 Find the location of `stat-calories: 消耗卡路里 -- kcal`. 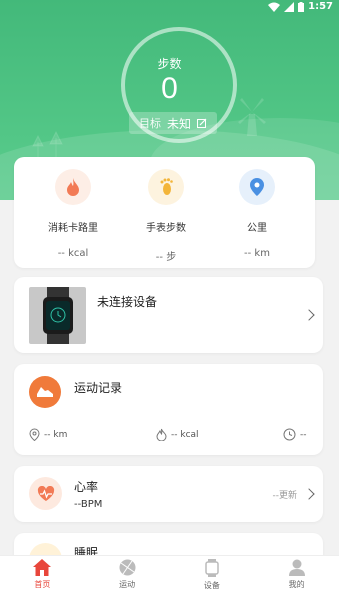

stat-calories: 消耗卡路里 -- kcal is located at coordinates (73, 214).